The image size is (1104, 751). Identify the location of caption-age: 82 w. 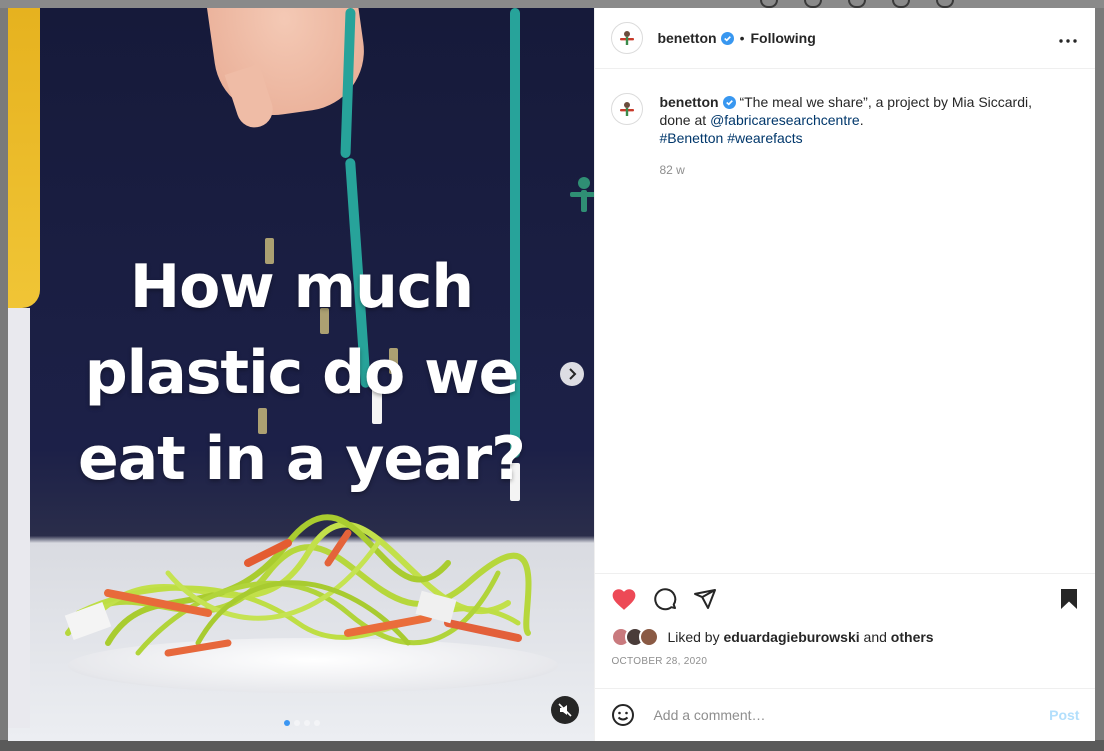
(672, 170).